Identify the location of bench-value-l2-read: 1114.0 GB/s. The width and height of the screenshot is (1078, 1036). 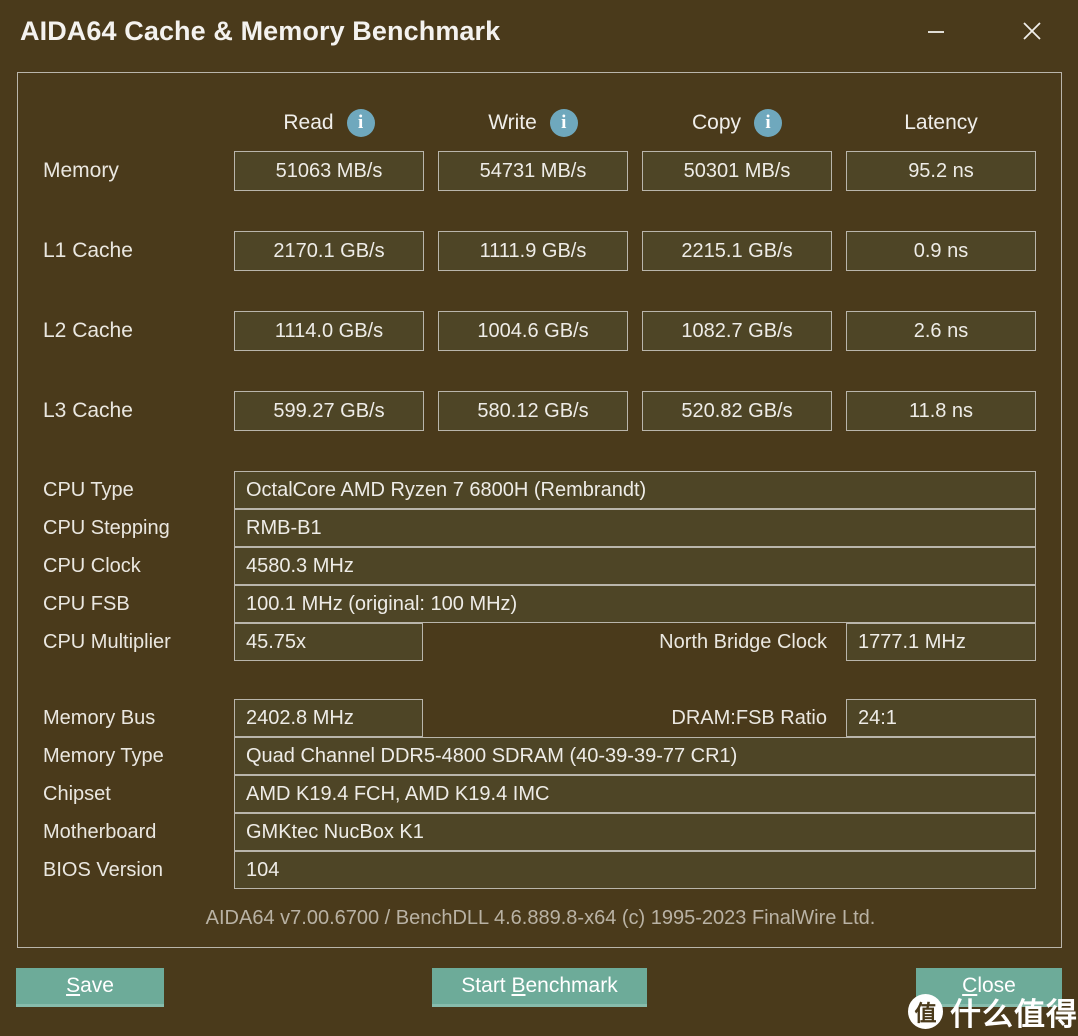
(329, 331).